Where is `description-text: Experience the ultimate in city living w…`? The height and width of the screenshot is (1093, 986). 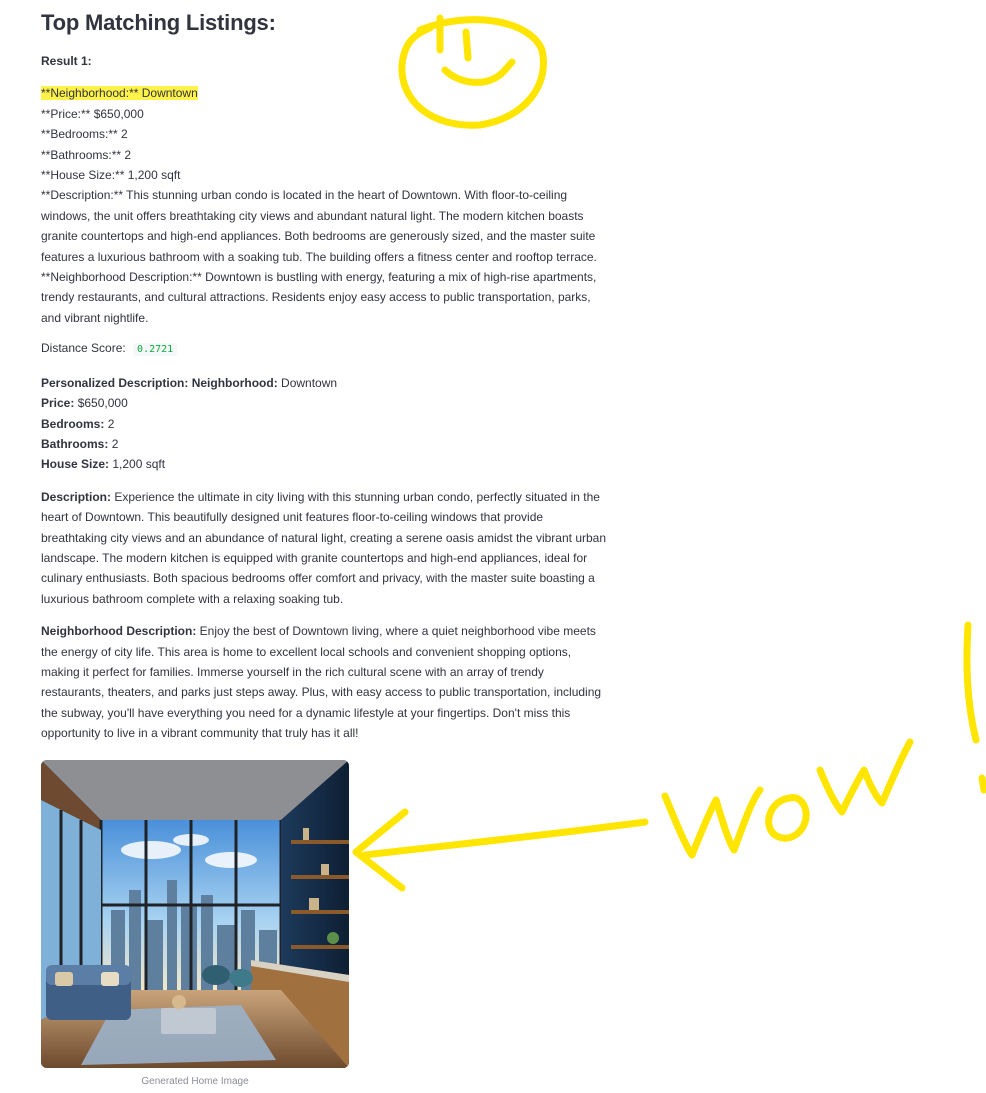 description-text: Experience the ultimate in city living w… is located at coordinates (324, 547).